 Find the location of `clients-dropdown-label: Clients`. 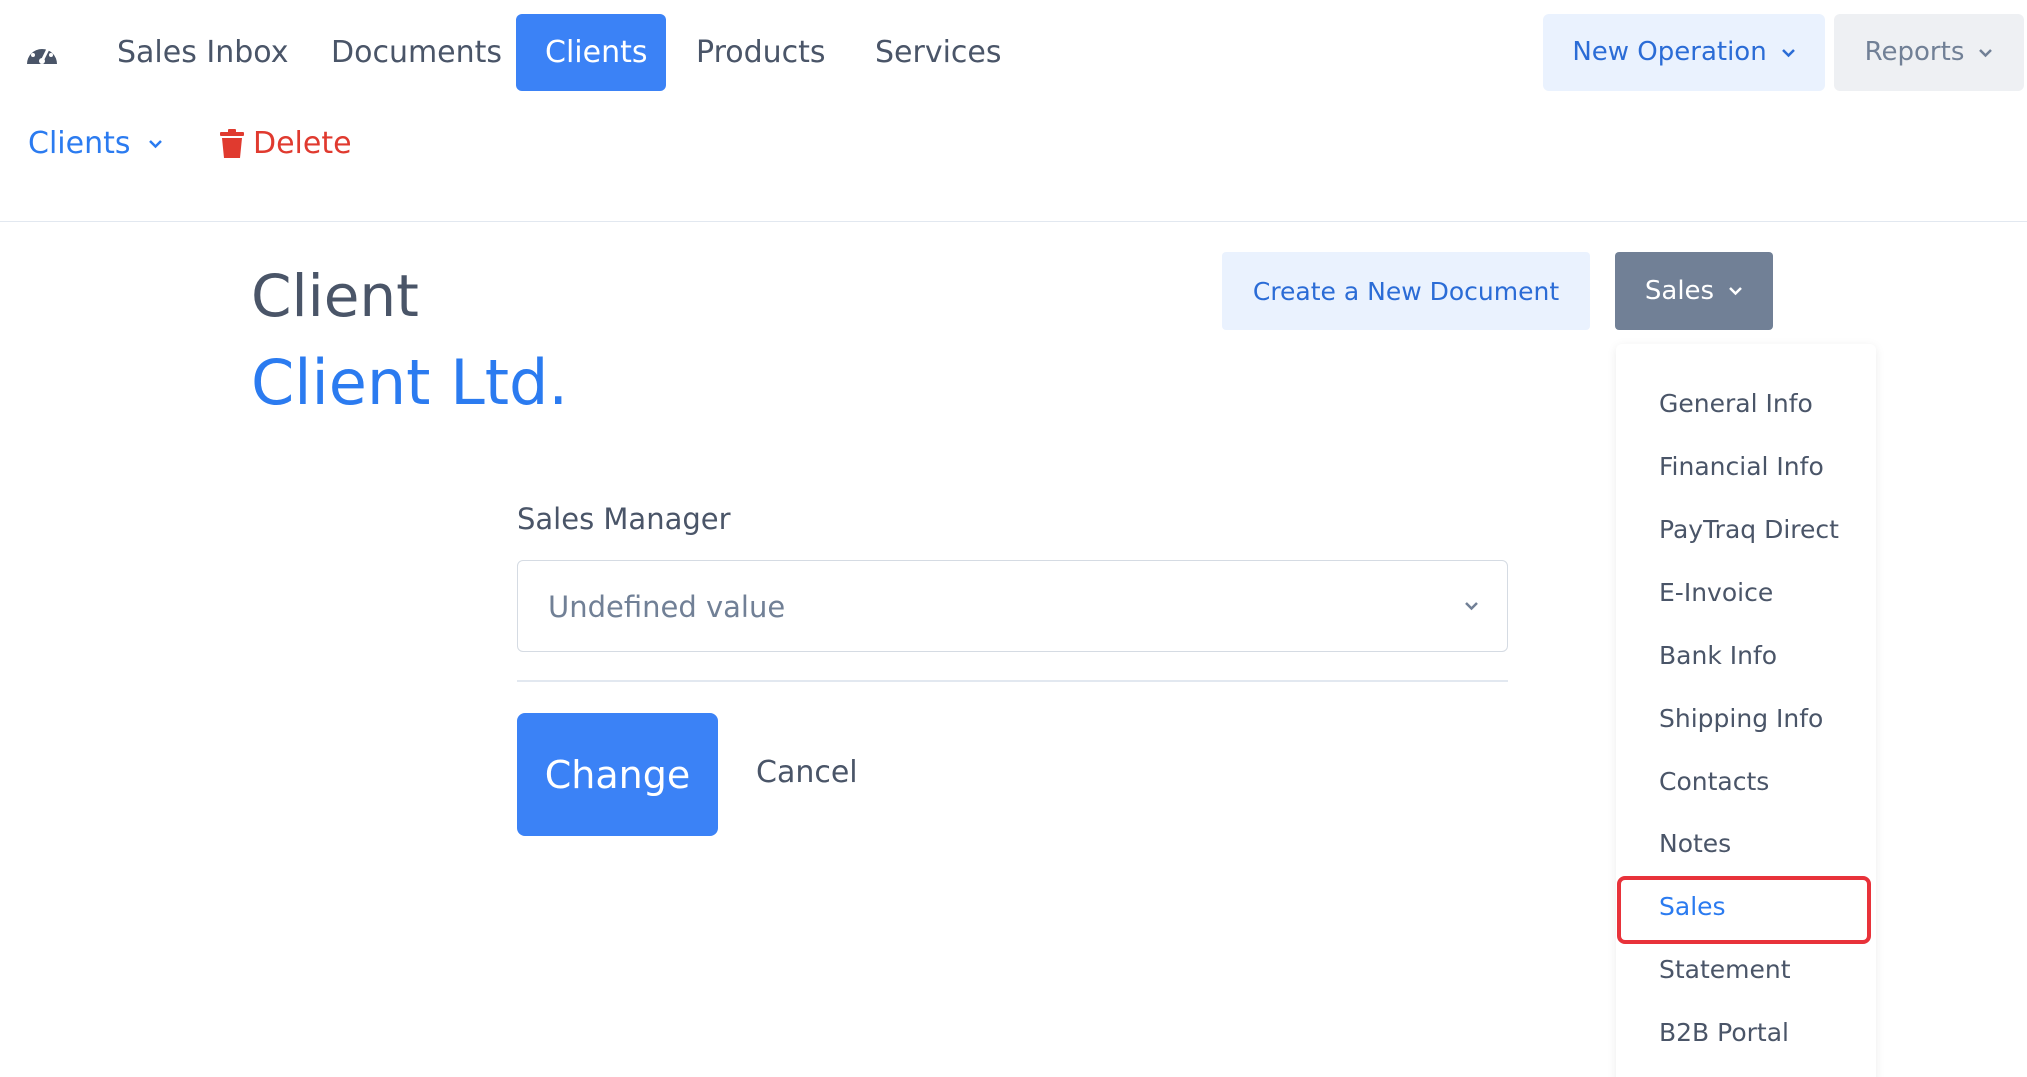

clients-dropdown-label: Clients is located at coordinates (79, 143).